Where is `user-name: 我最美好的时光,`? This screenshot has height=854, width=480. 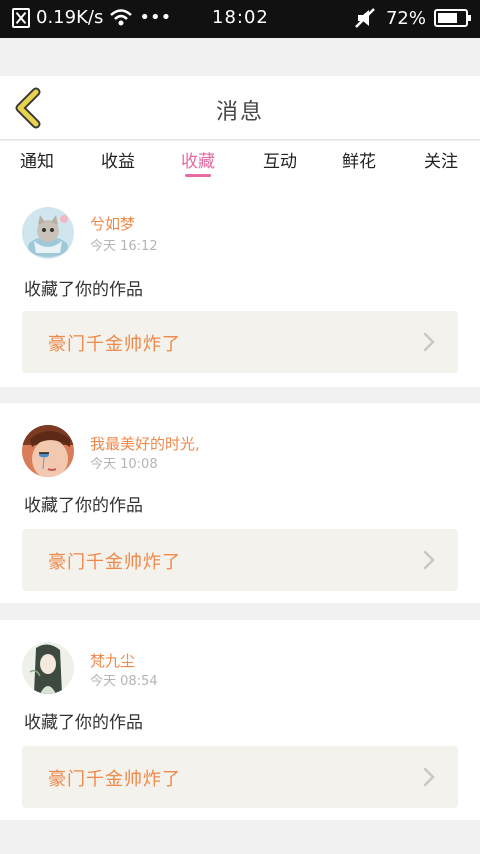
user-name: 我最美好的时光, is located at coordinates (145, 443).